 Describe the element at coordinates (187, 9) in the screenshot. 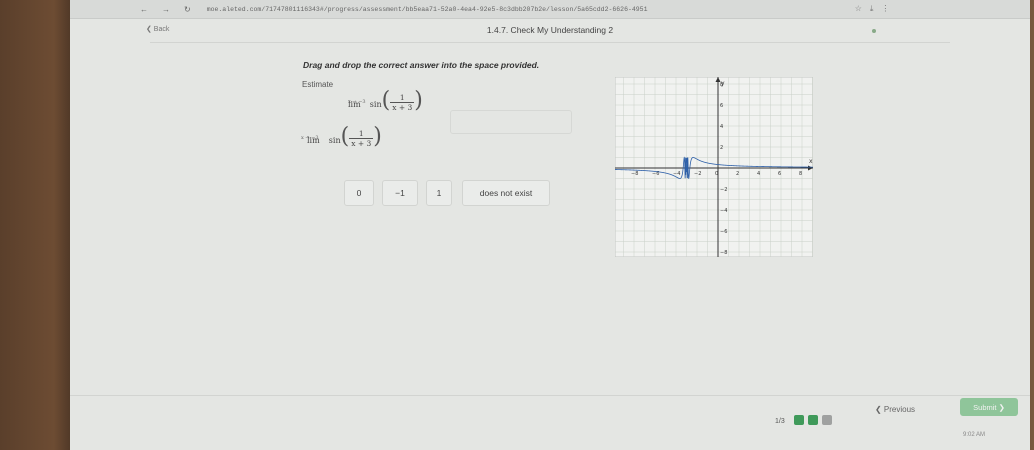

I see `reload-icon: ↻` at that location.